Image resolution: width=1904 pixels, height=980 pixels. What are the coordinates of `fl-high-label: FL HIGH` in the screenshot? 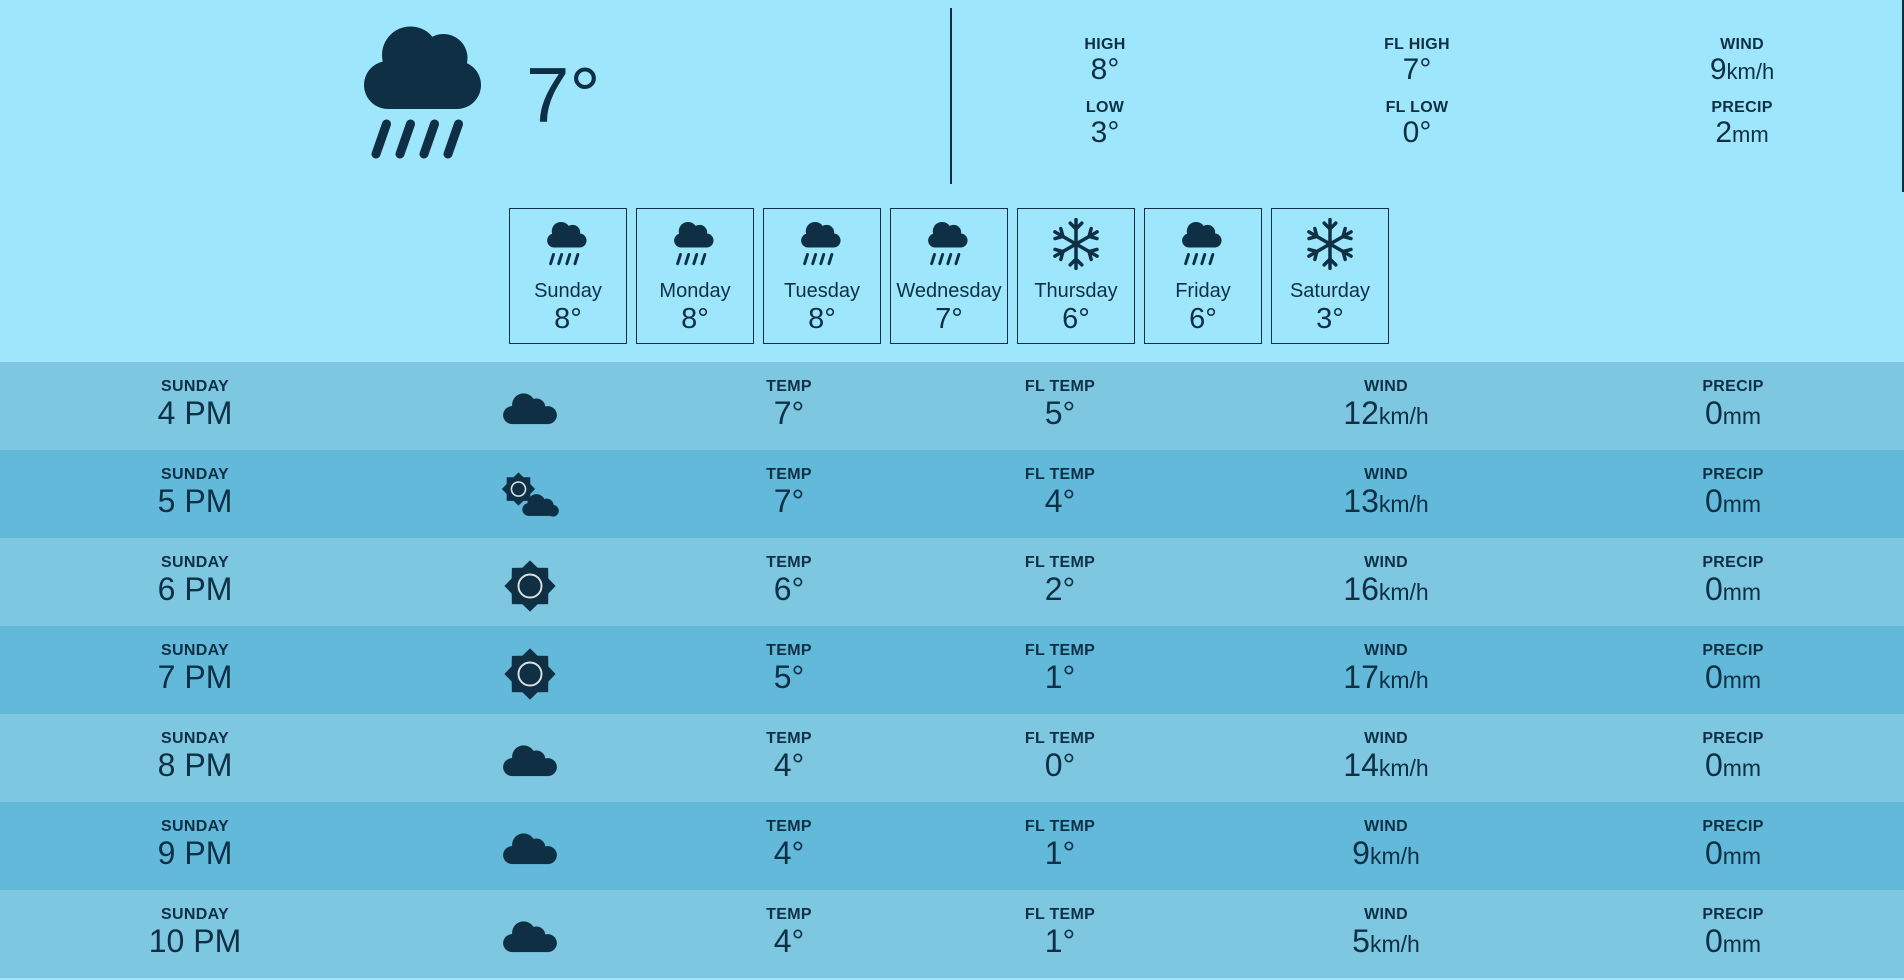 It's located at (1417, 44).